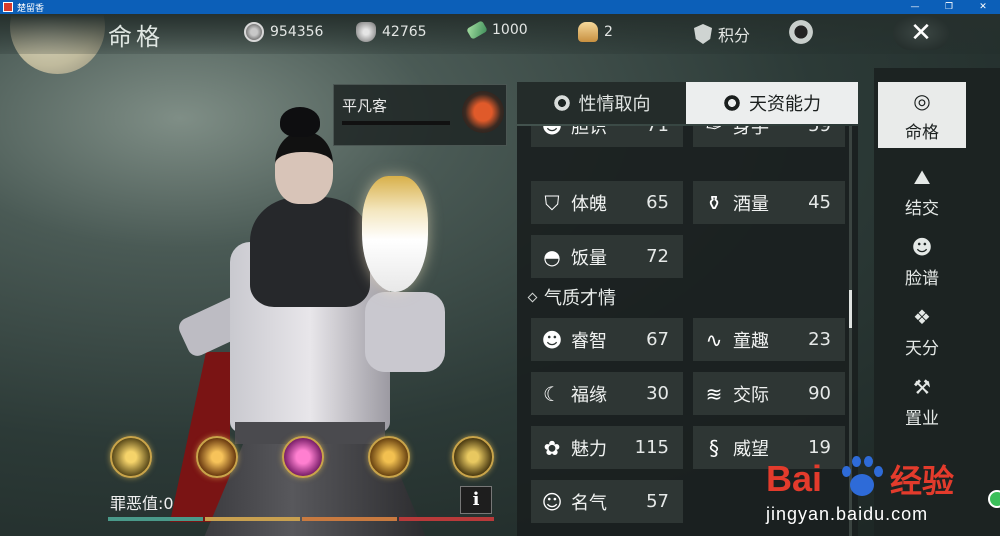  Describe the element at coordinates (589, 132) in the screenshot. I see `attribute-label: 胆识` at that location.